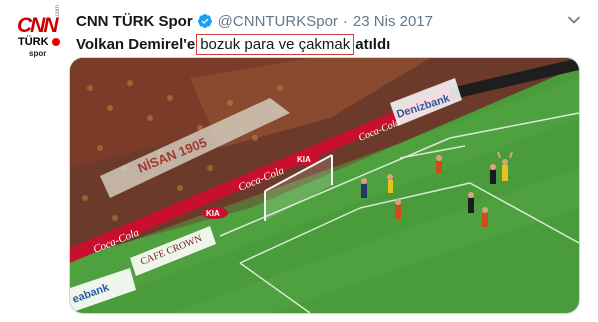 The image size is (598, 322). Describe the element at coordinates (278, 21) in the screenshot. I see `account-handle: @CNNTURKSpor` at that location.